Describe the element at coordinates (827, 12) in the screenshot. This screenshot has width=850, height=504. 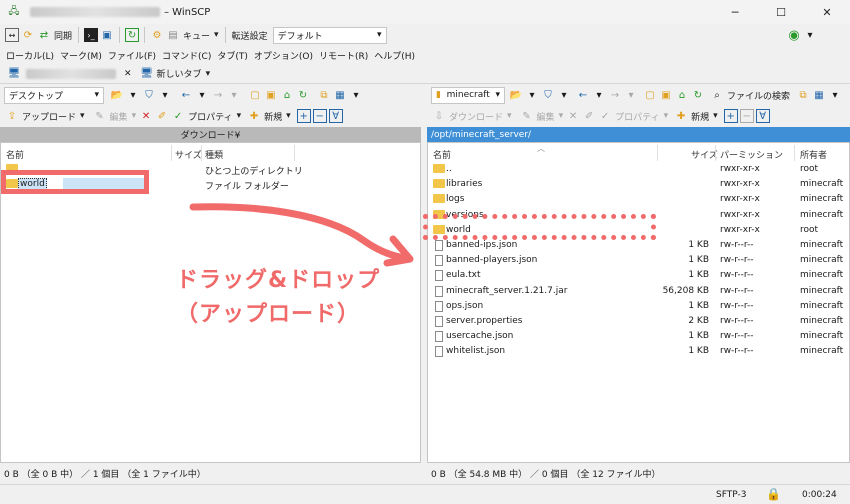
I see `close-button: ✕` at that location.